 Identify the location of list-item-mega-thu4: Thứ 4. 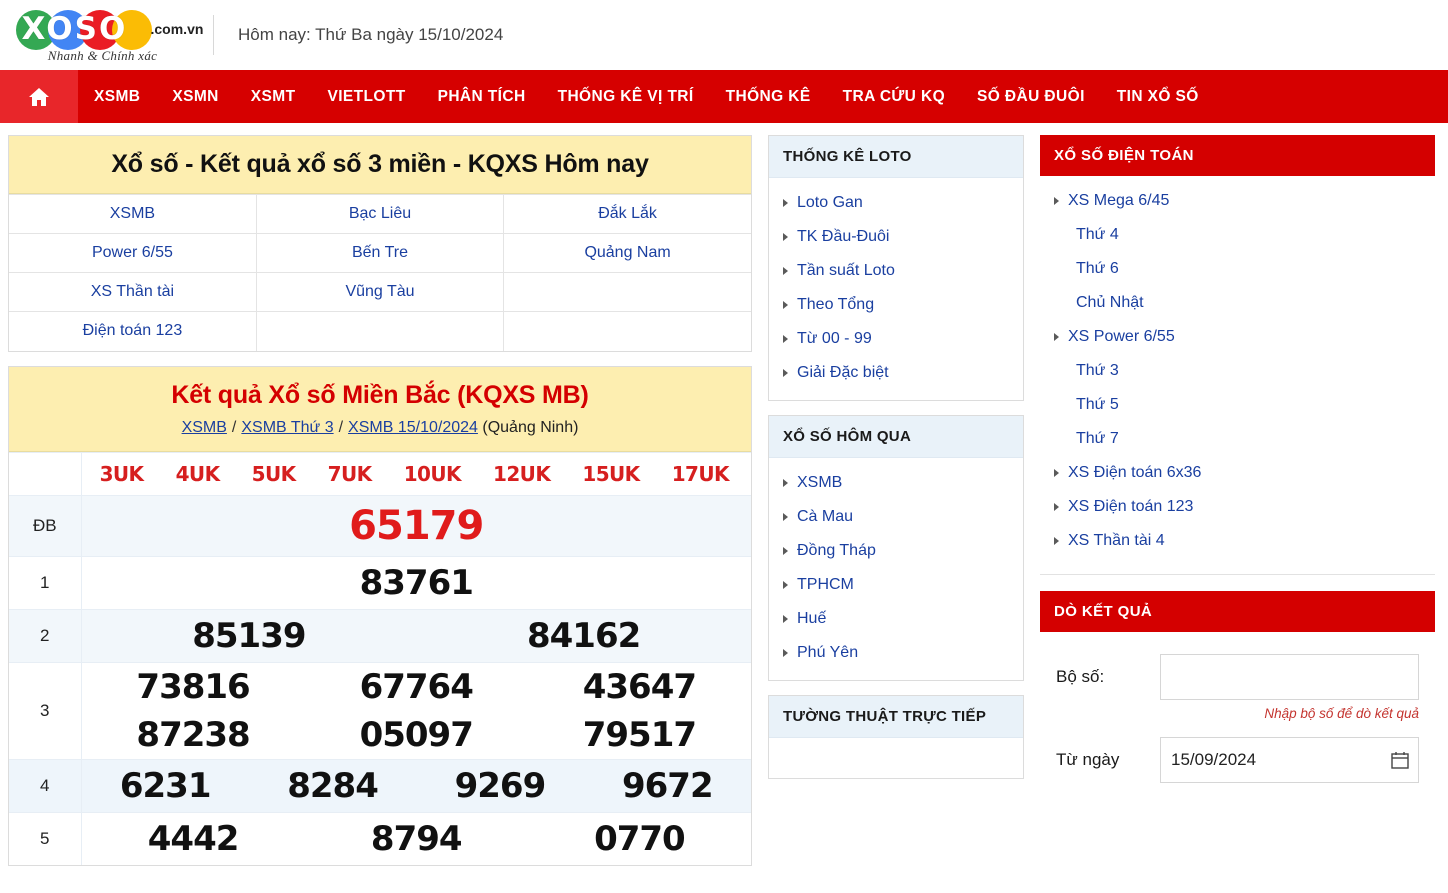
(1237, 235).